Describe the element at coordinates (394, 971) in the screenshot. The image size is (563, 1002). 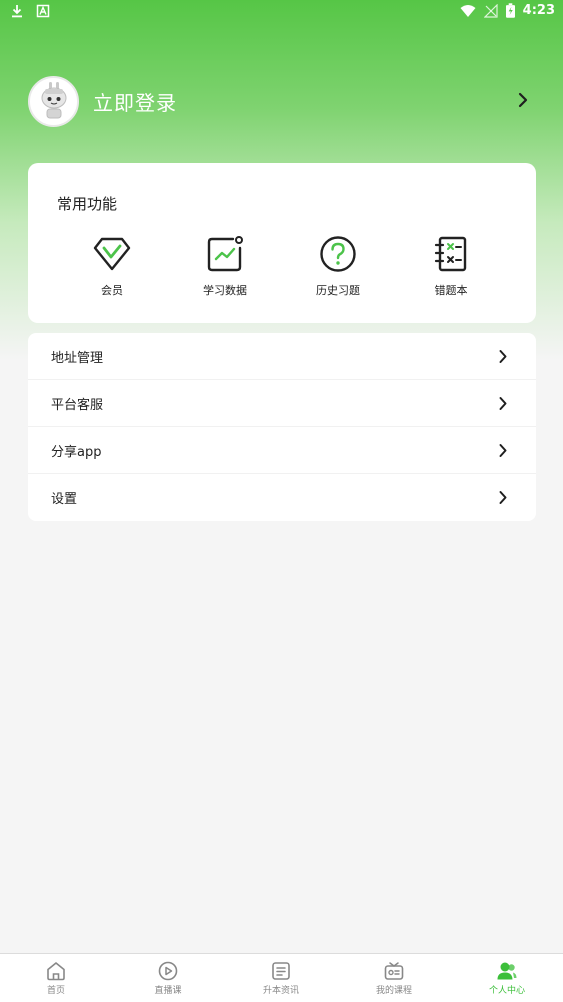
I see `course-icon` at that location.